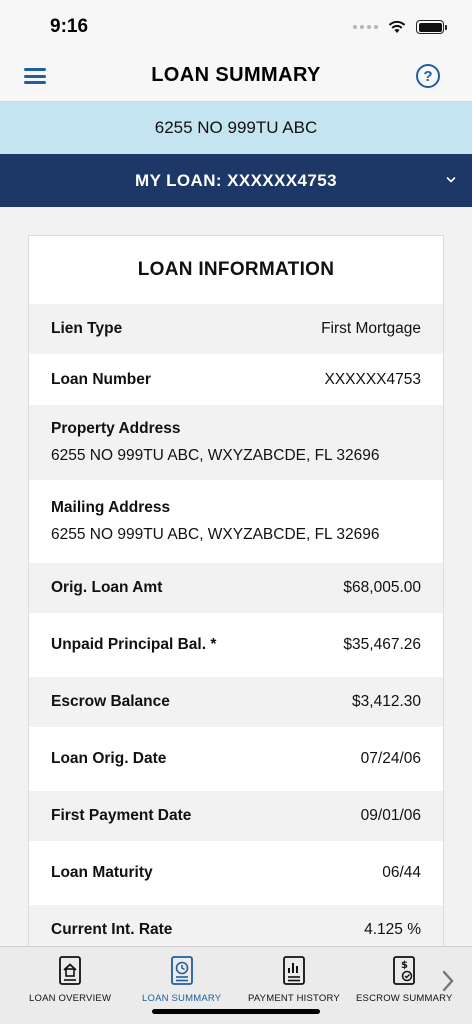 Image resolution: width=472 pixels, height=1024 pixels. What do you see at coordinates (365, 27) in the screenshot?
I see `signal-dots-icon` at bounding box center [365, 27].